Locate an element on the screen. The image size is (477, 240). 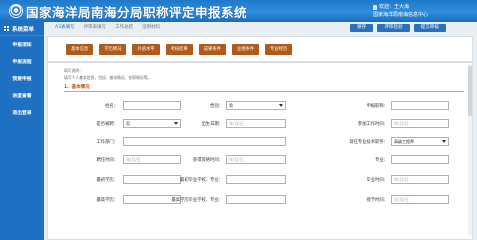
achievement-button: 成果条件 is located at coordinates (212, 49).